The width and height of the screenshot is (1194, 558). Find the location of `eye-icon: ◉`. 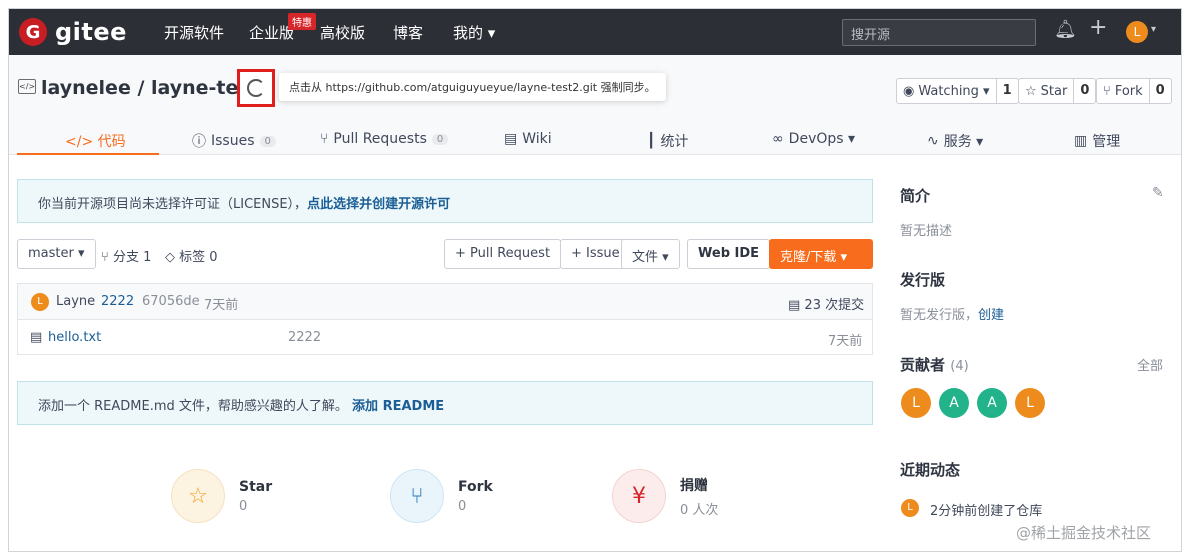

eye-icon: ◉ is located at coordinates (909, 91).